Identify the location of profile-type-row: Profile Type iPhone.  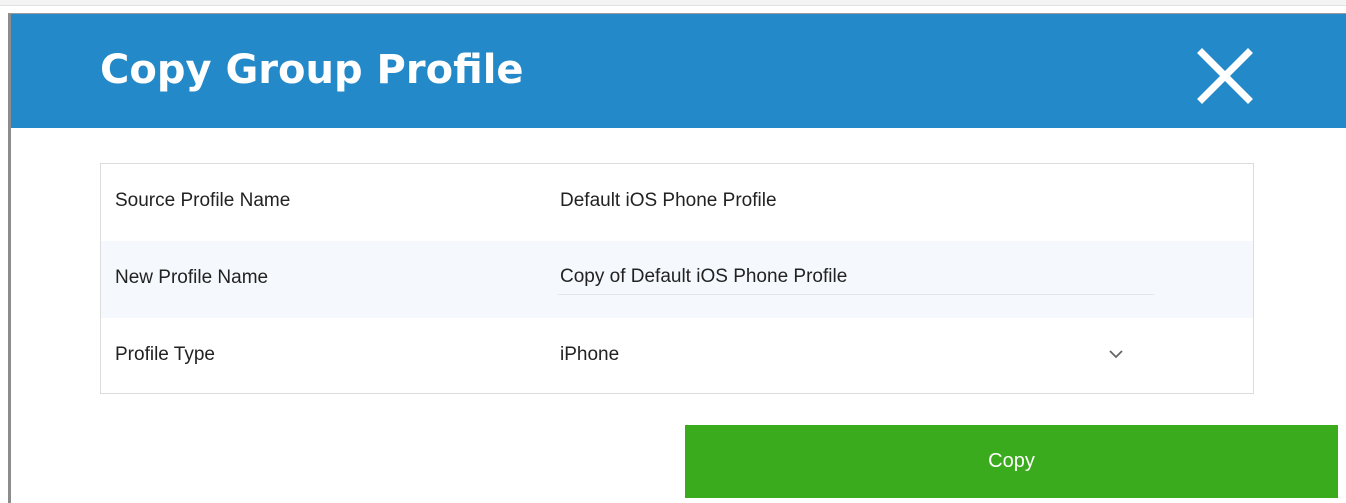
(677, 355).